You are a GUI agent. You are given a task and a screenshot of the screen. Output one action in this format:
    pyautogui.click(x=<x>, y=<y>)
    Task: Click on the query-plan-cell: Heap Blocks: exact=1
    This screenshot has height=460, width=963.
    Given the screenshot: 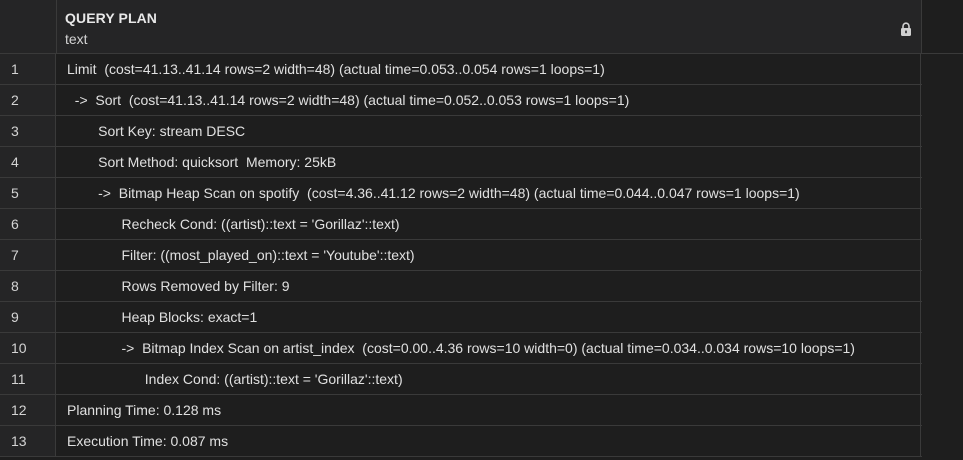 What is the action you would take?
    pyautogui.click(x=489, y=317)
    